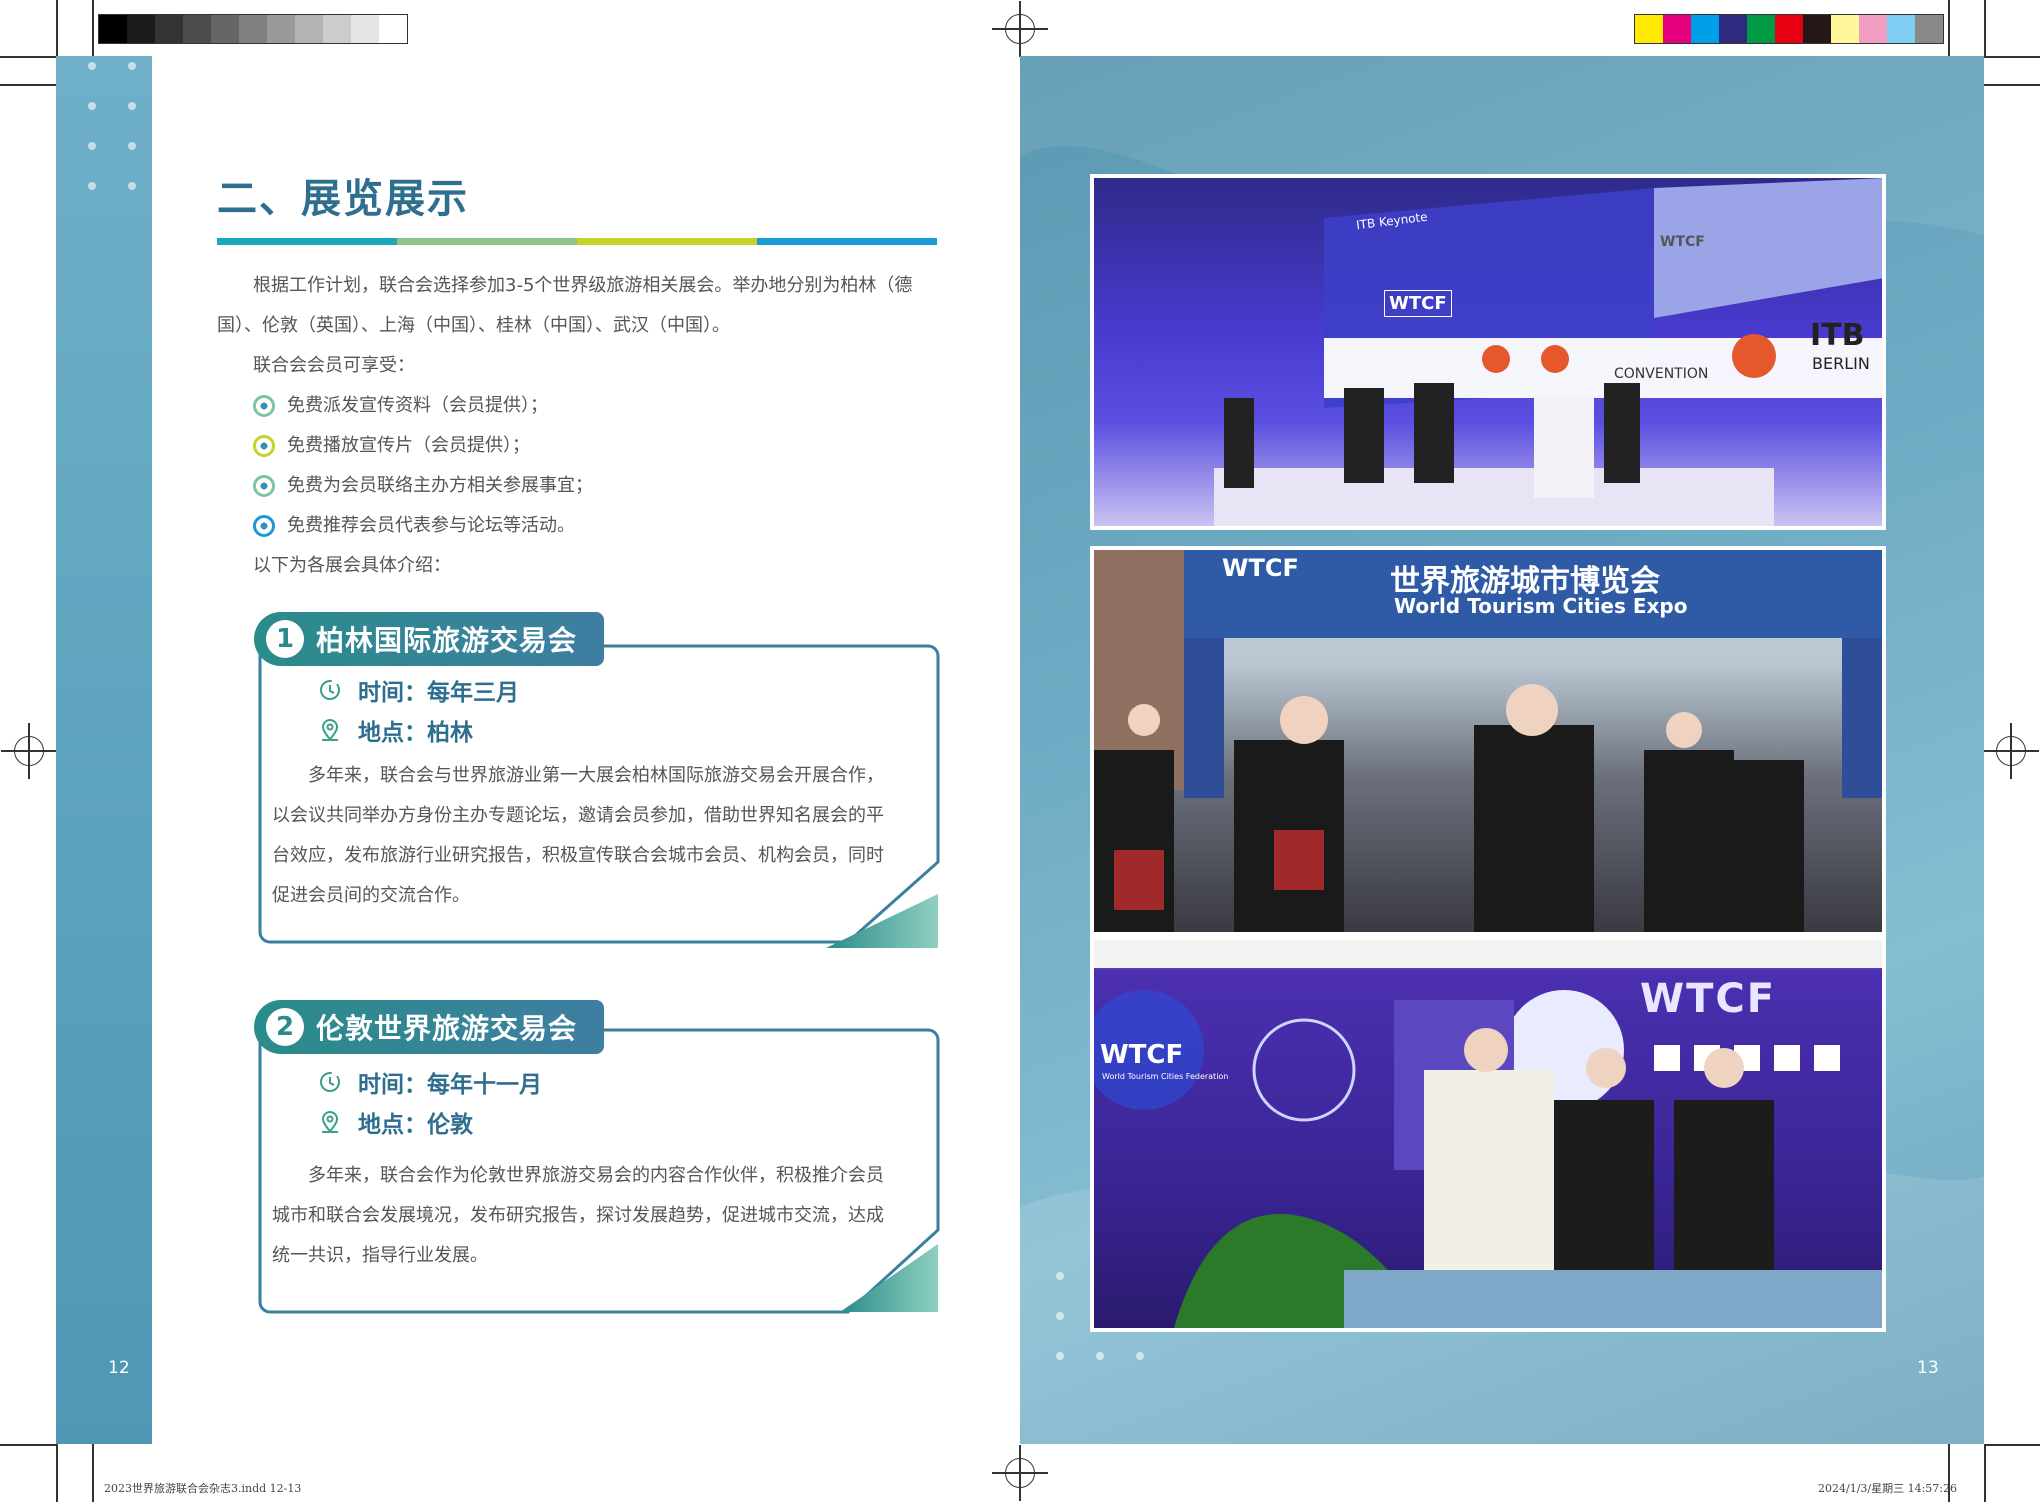 The height and width of the screenshot is (1502, 2040). What do you see at coordinates (104, 750) in the screenshot?
I see `left-decorative-strip: 12` at bounding box center [104, 750].